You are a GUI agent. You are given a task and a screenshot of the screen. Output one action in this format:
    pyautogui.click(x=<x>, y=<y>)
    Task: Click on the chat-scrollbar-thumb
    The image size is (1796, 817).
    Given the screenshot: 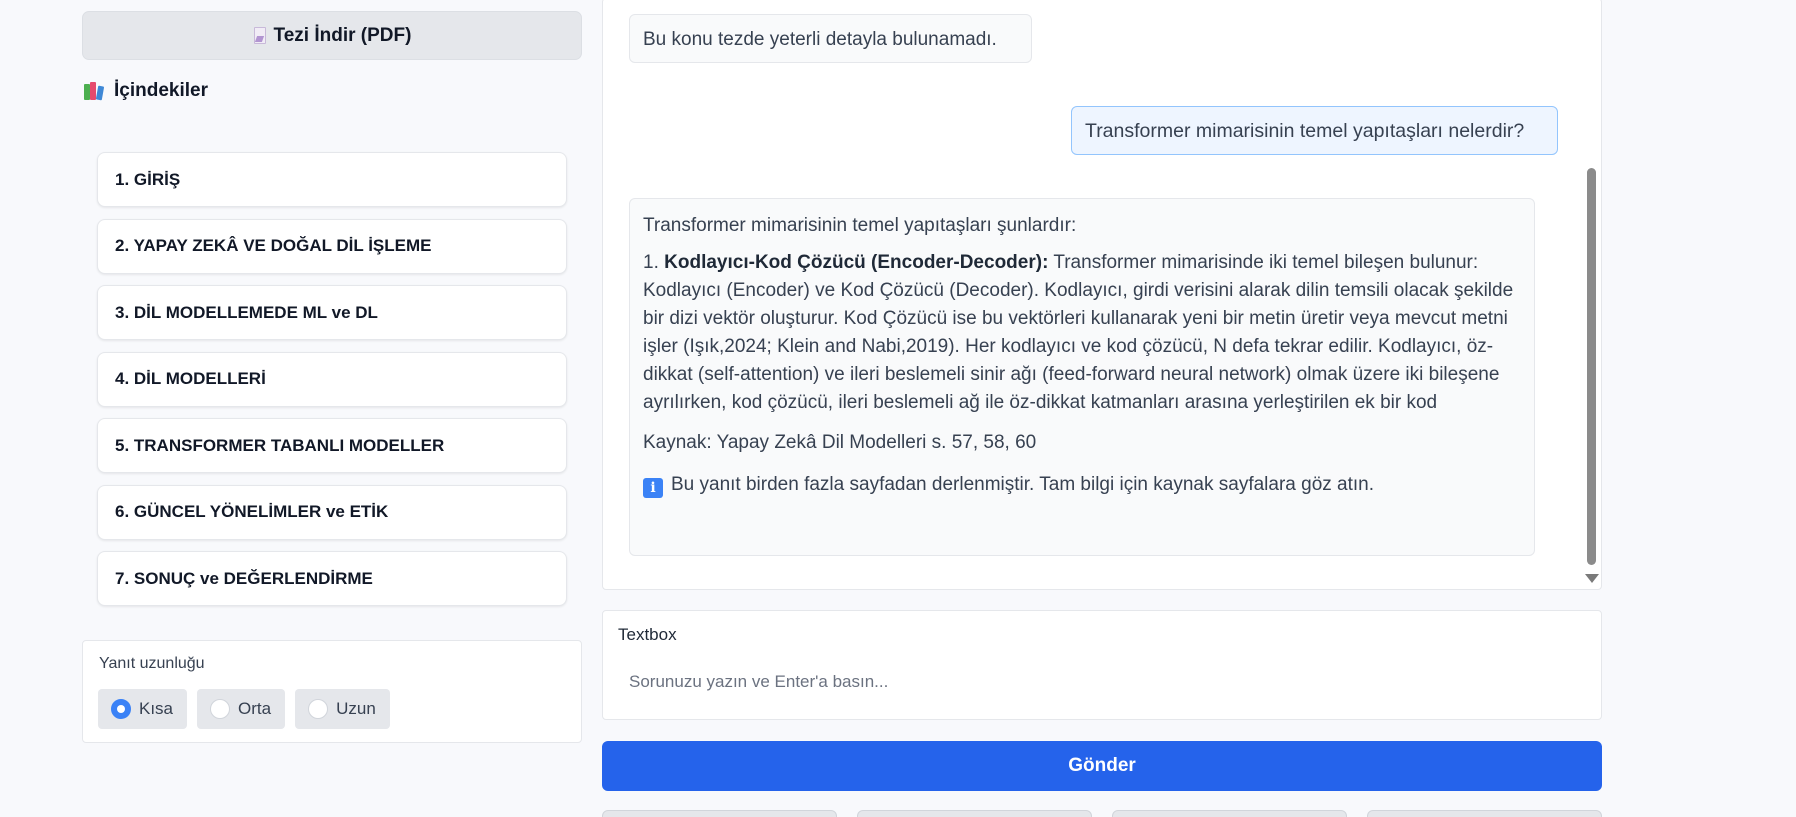 What is the action you would take?
    pyautogui.click(x=1591, y=366)
    